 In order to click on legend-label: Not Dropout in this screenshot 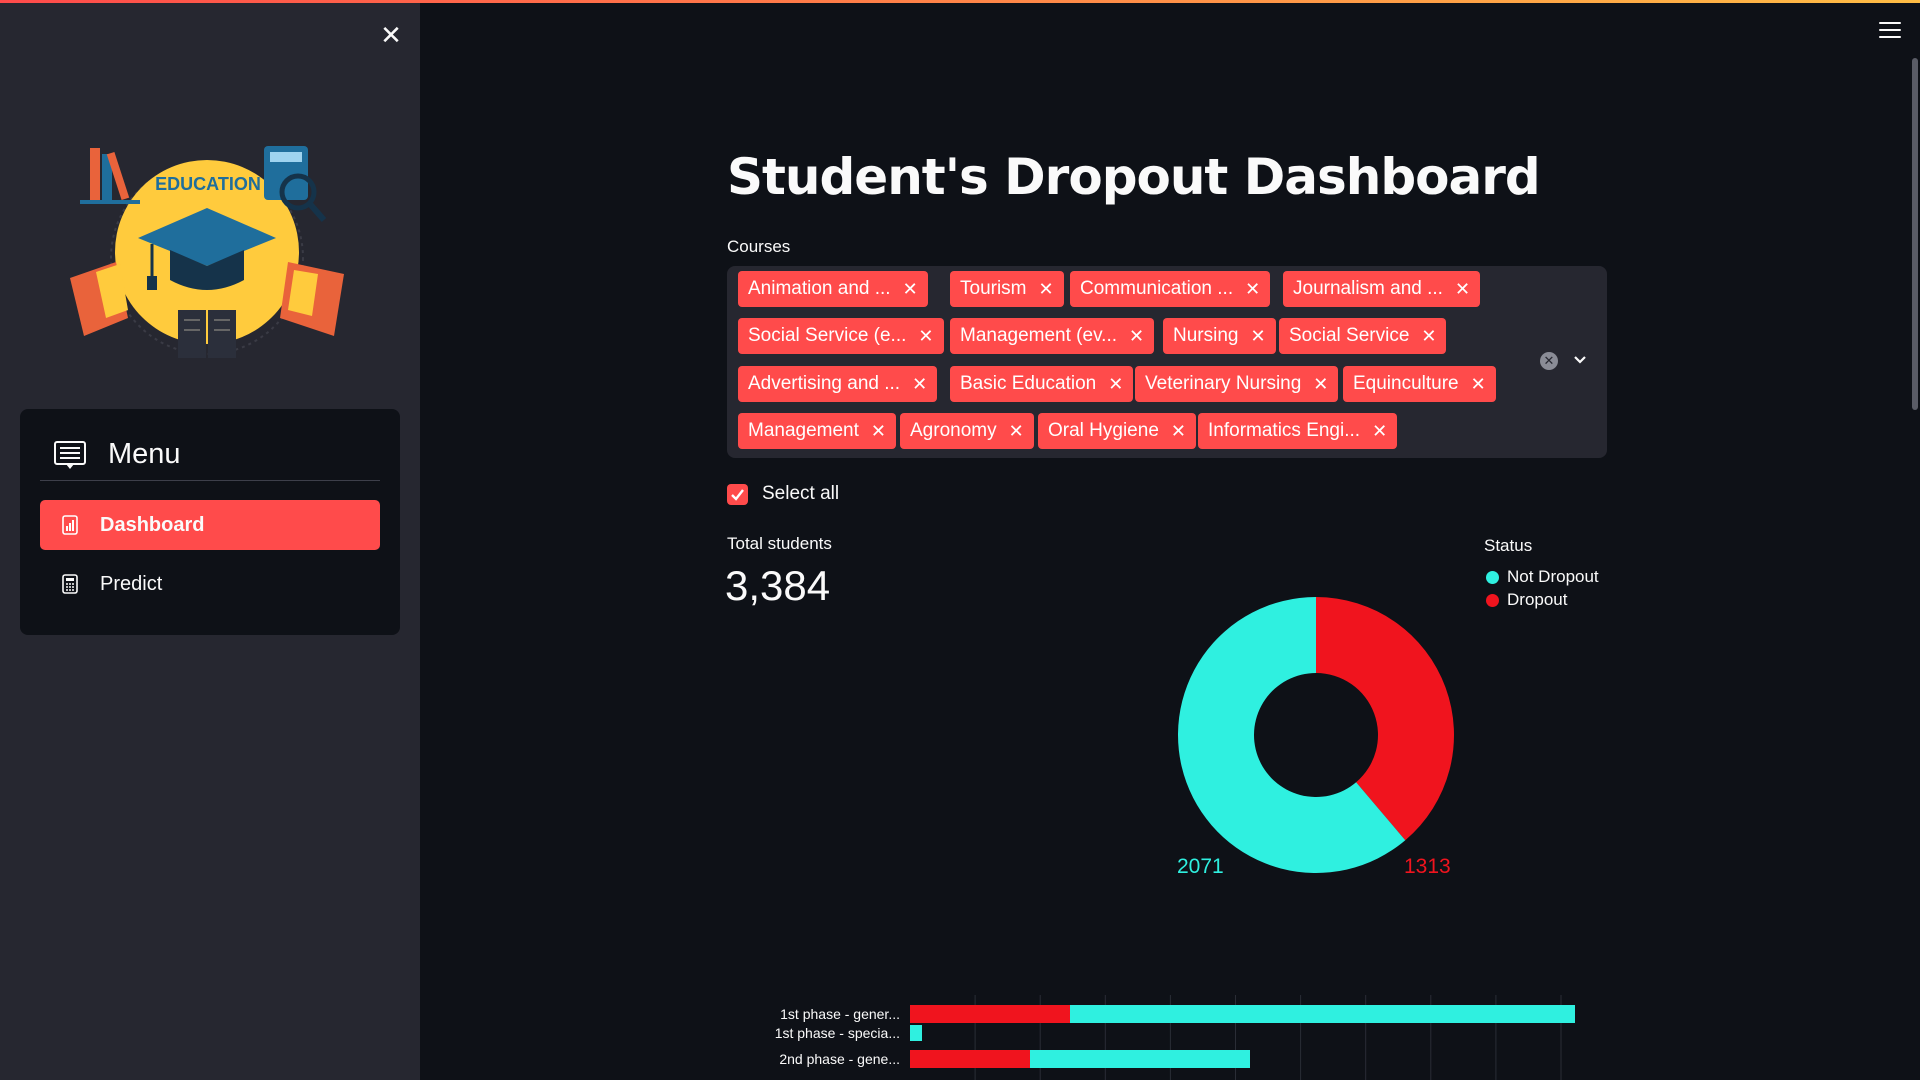, I will do `click(1553, 576)`.